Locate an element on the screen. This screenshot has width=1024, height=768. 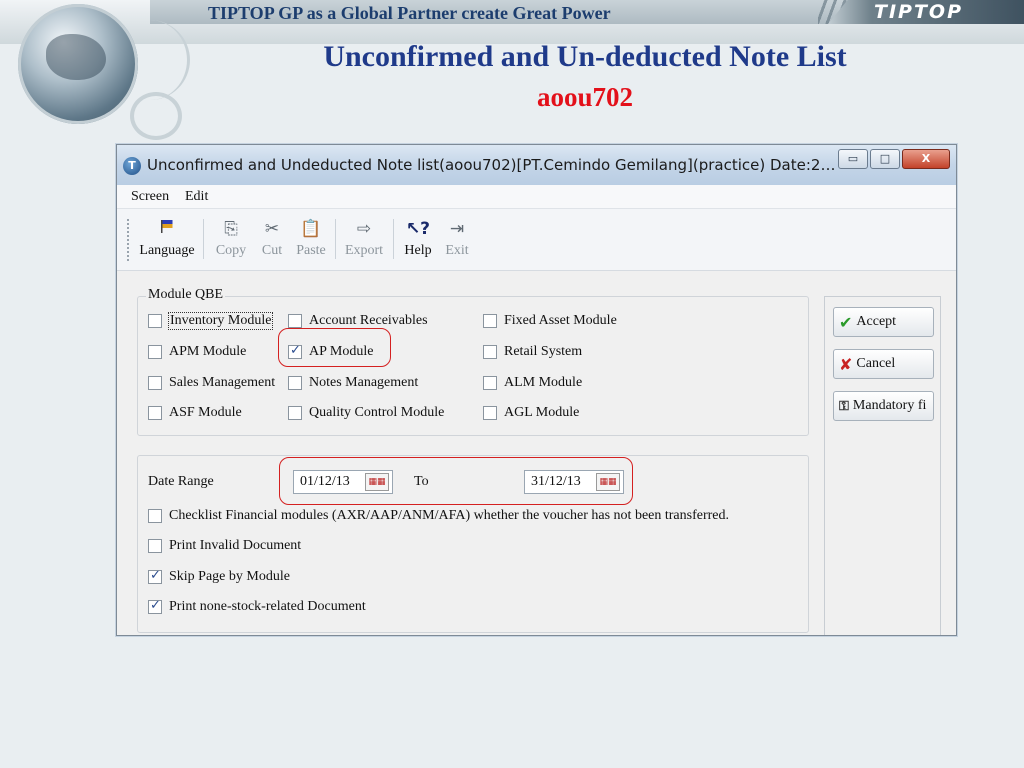
checkbox-label: Fixed Asset Module is located at coordinates (560, 320).